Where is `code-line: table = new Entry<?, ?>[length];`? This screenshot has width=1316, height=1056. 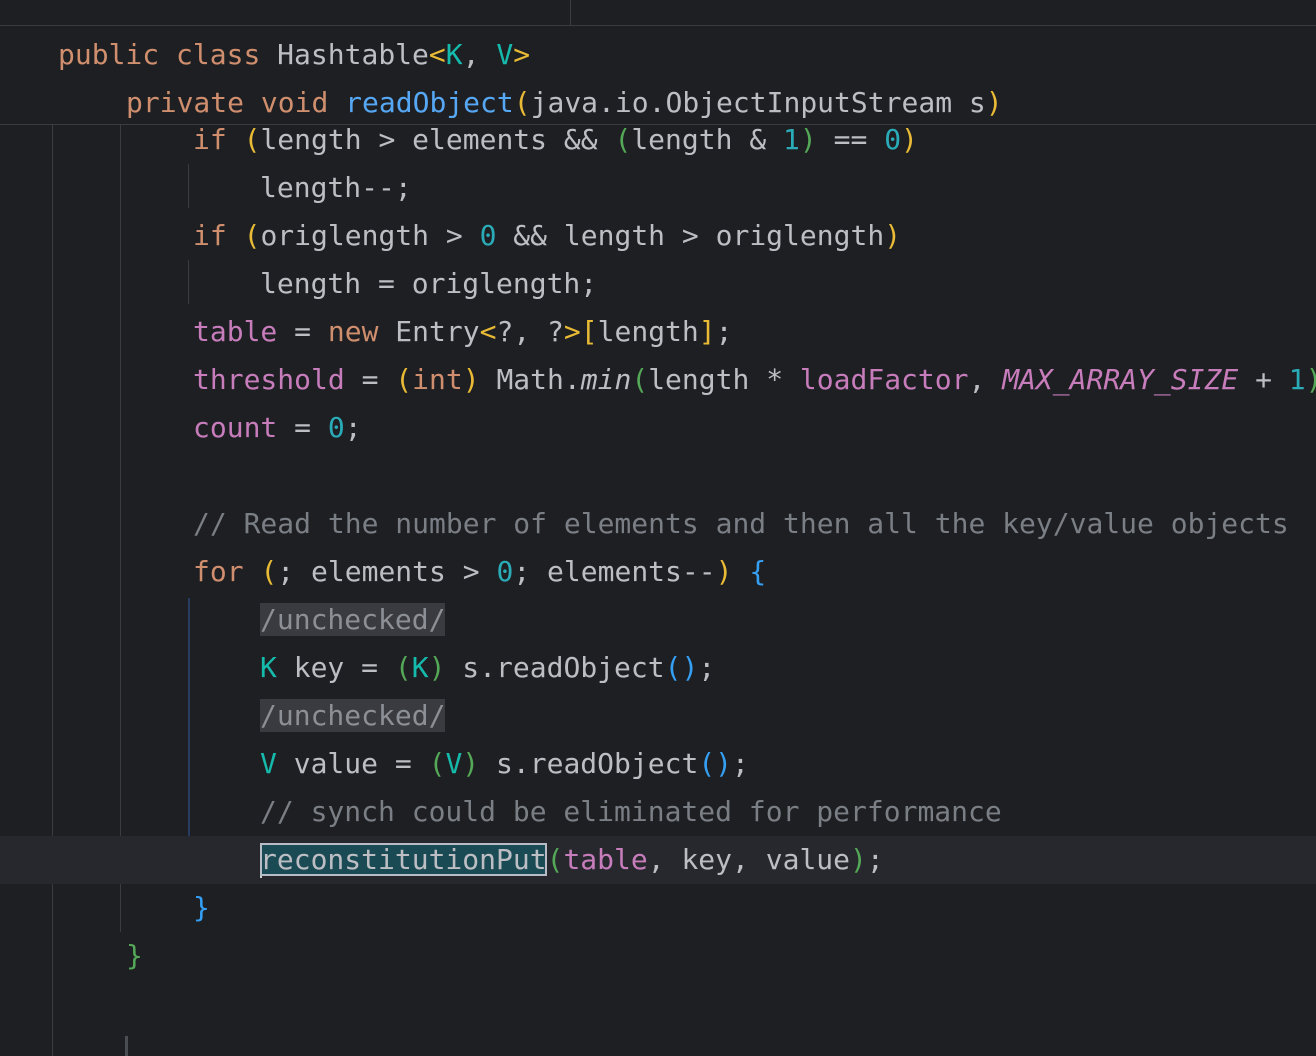 code-line: table = new Entry<?, ?>[length]; is located at coordinates (463, 332).